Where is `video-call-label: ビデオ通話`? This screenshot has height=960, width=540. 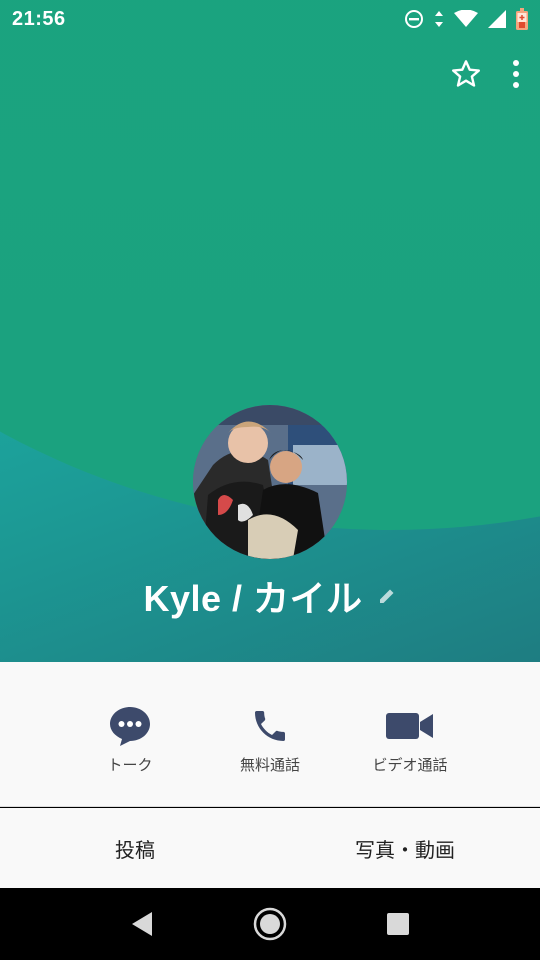 video-call-label: ビデオ通話 is located at coordinates (410, 765).